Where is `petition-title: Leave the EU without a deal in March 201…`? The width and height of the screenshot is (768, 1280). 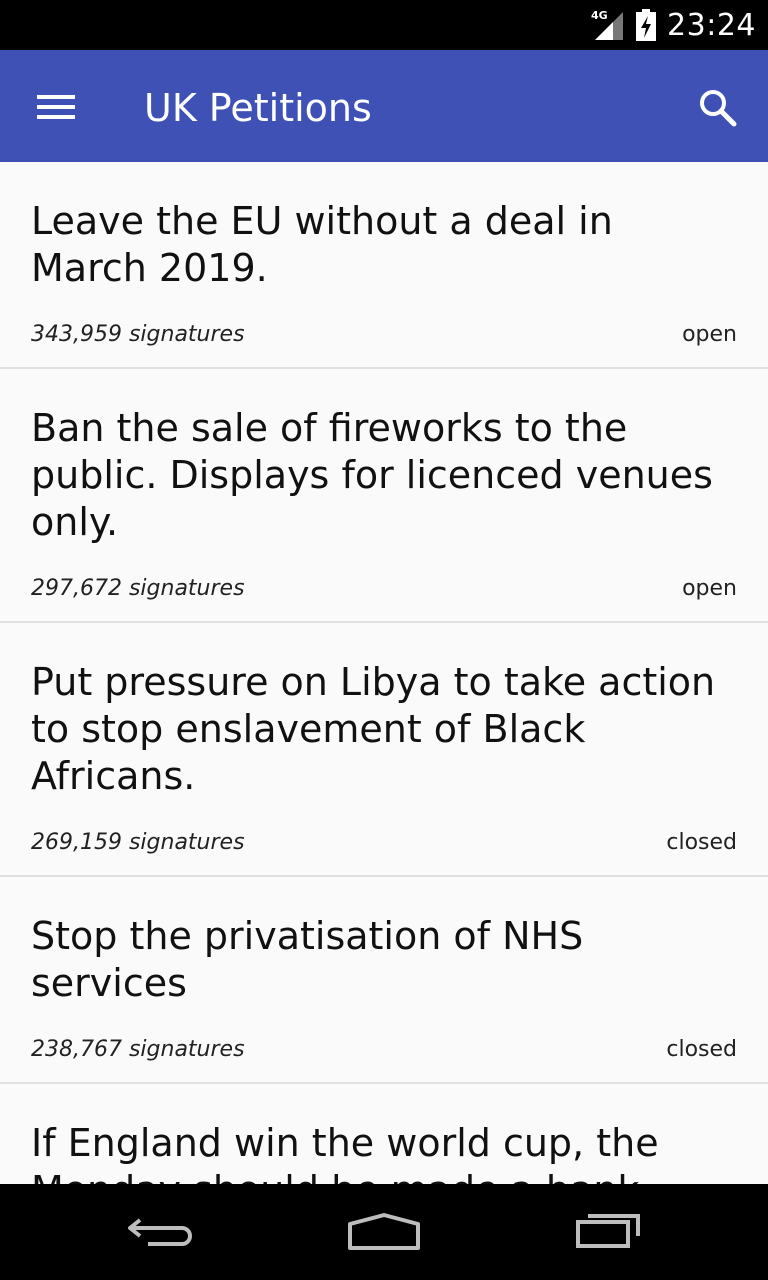 petition-title: Leave the EU without a deal in March 201… is located at coordinates (322, 244).